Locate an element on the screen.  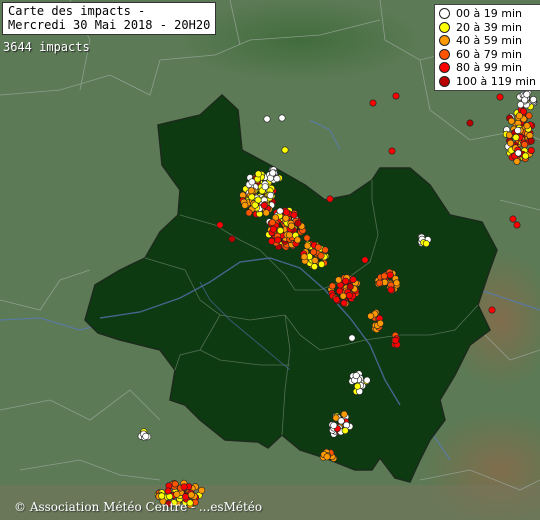
legend-label: 80 à 99 min is located at coordinates (489, 67).